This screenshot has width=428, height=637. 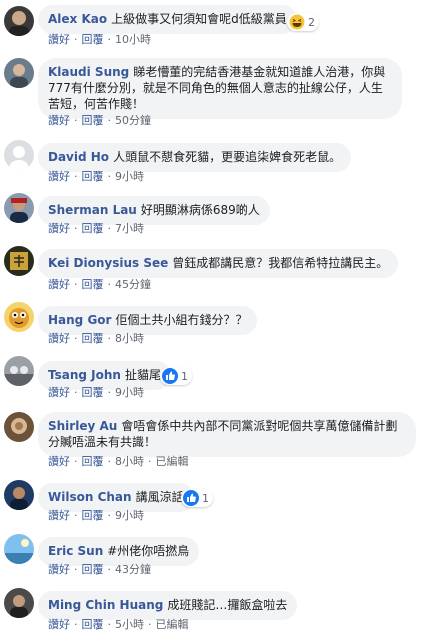 What do you see at coordinates (75, 551) in the screenshot?
I see `comment-author: Eric Sun` at bounding box center [75, 551].